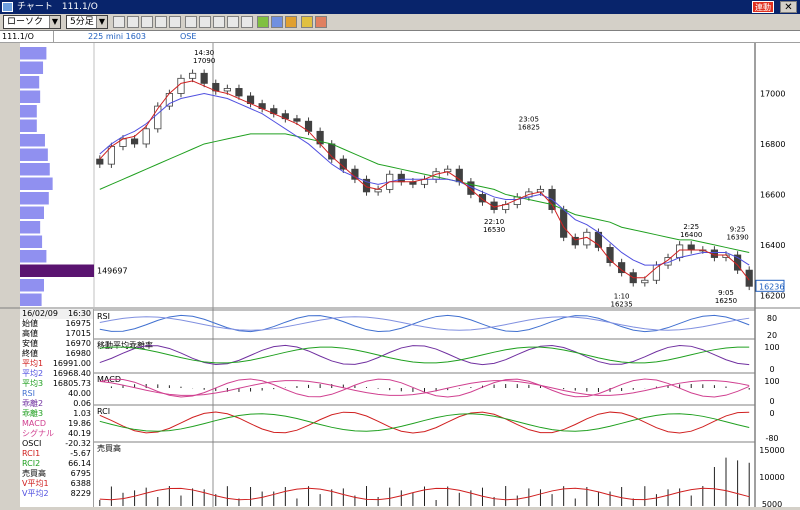 The image size is (800, 510). I want to click on tool-grid-icon, so click(119, 22).